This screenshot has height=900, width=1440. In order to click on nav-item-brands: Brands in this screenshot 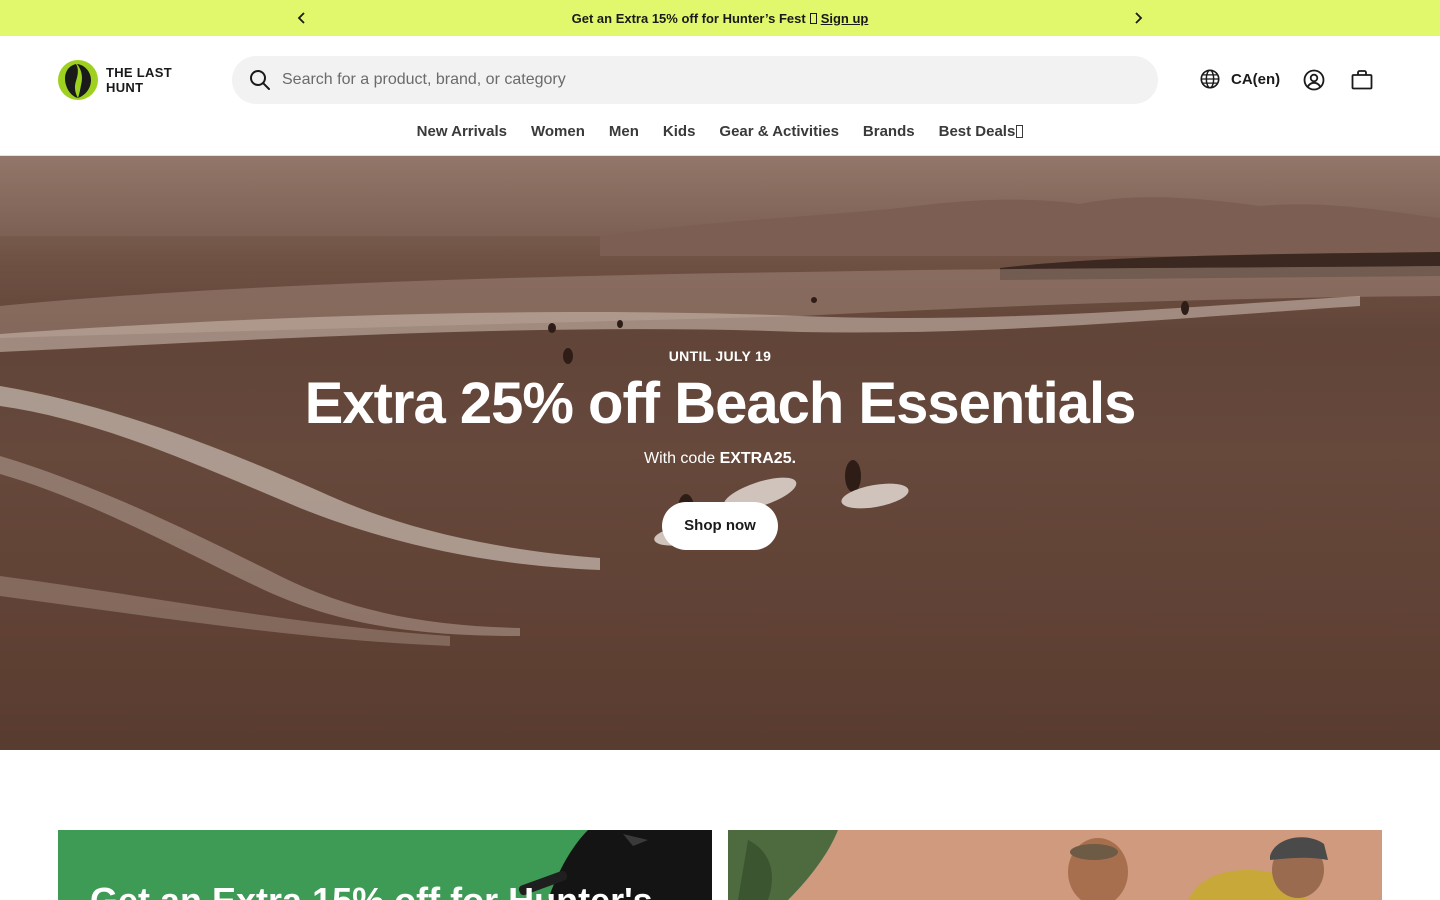, I will do `click(889, 131)`.